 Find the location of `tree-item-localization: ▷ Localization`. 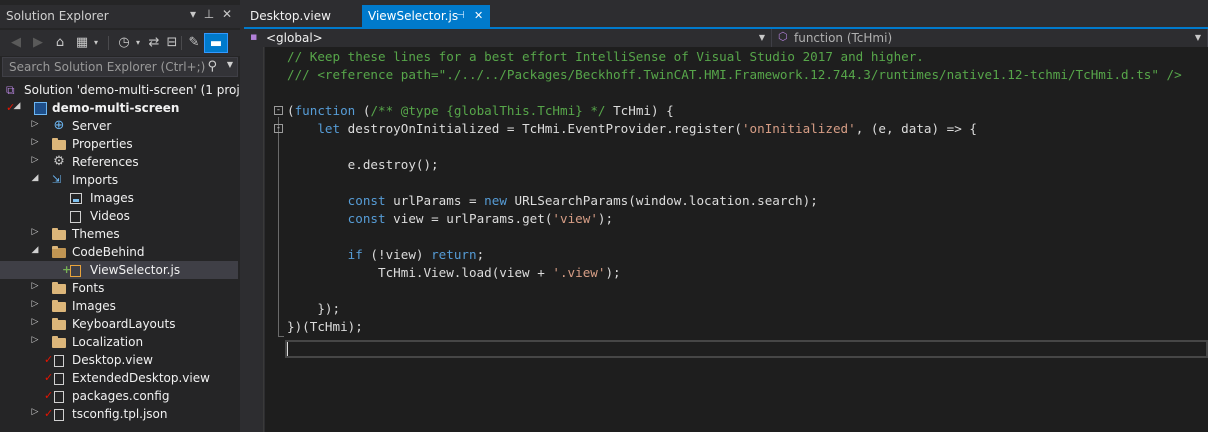

tree-item-localization: ▷ Localization is located at coordinates (119, 342).